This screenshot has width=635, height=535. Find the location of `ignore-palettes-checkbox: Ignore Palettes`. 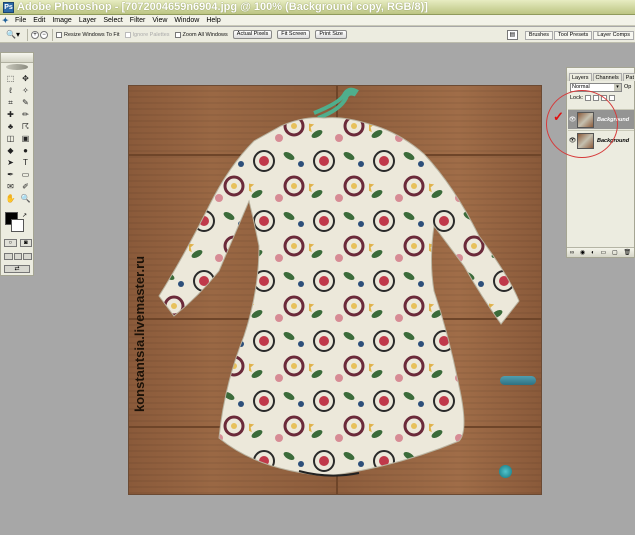

ignore-palettes-checkbox: Ignore Palettes is located at coordinates (147, 34).